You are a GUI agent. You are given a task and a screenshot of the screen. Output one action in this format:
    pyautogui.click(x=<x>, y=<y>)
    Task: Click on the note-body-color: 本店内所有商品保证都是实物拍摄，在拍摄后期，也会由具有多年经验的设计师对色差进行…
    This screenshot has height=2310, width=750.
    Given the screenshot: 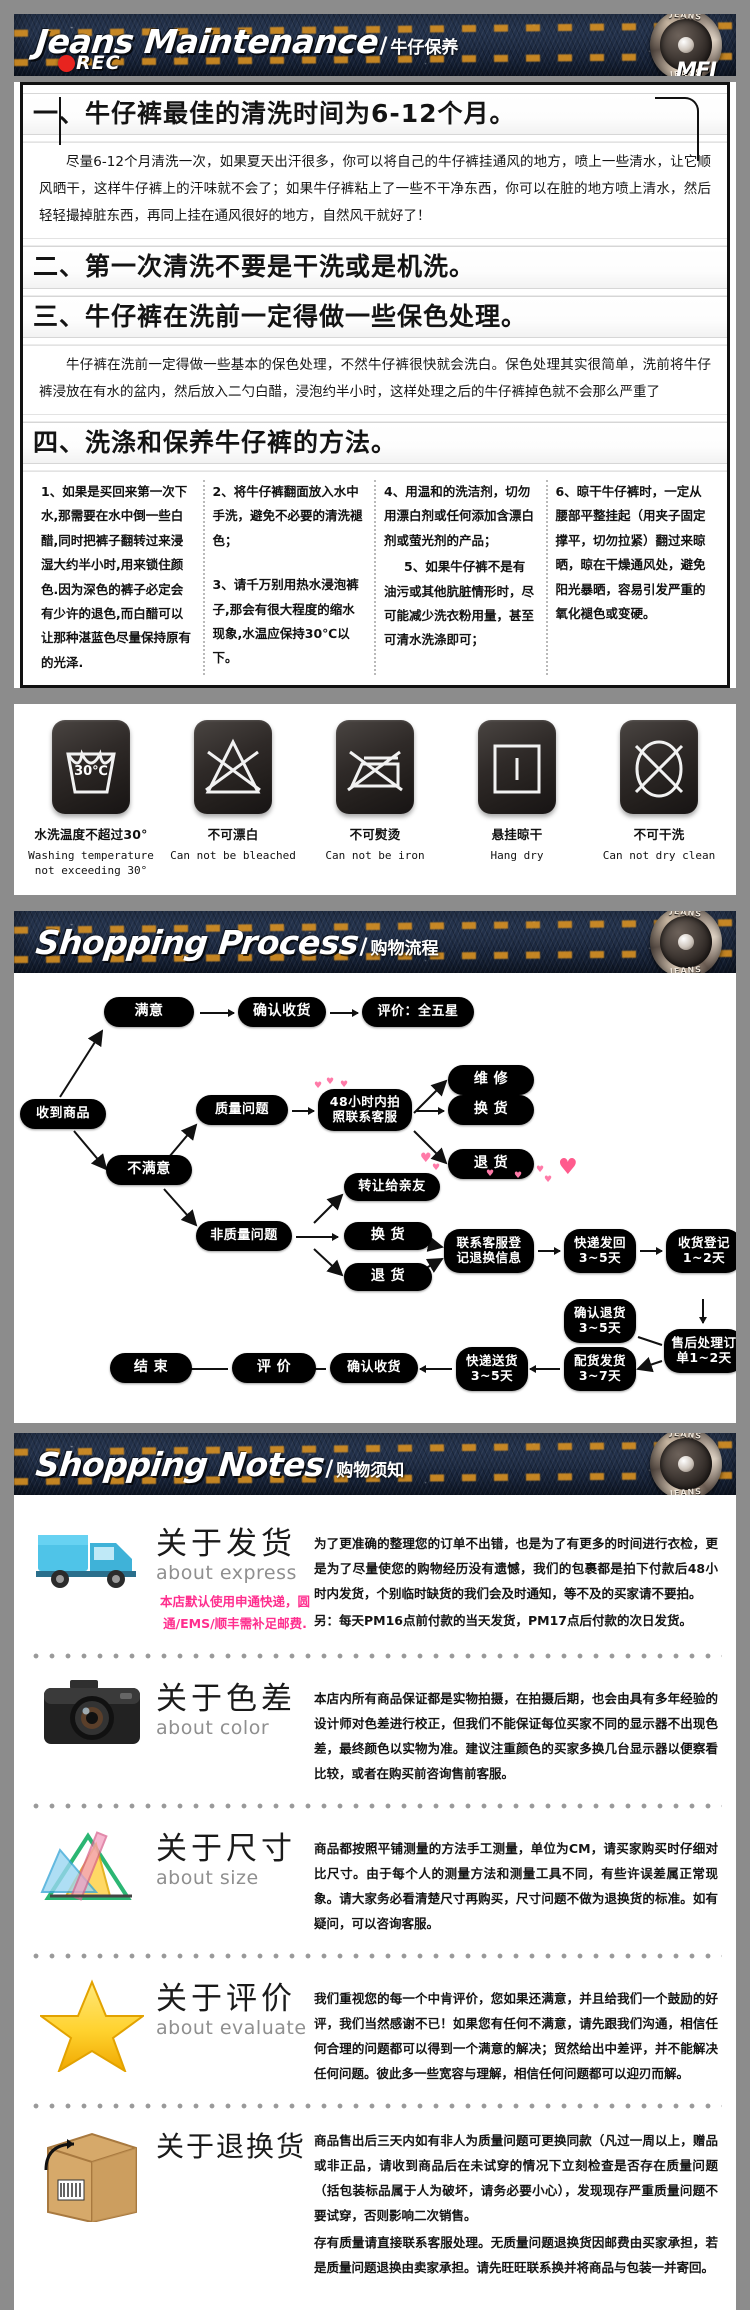 What is the action you would take?
    pyautogui.click(x=516, y=1731)
    